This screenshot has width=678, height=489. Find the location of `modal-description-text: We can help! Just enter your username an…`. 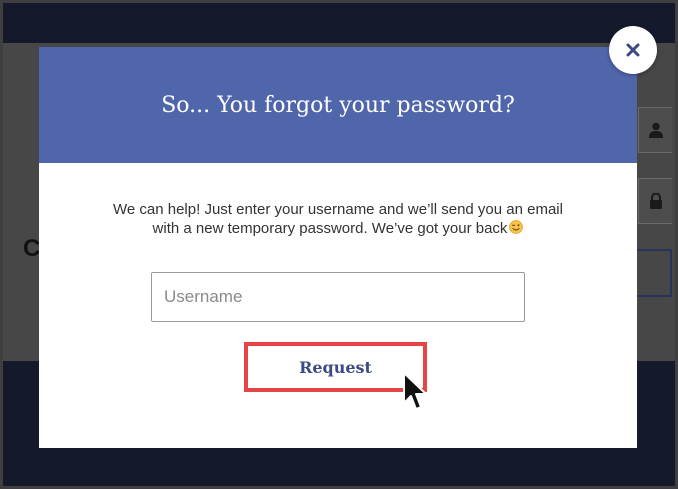

modal-description-text: We can help! Just enter your username an… is located at coordinates (338, 219).